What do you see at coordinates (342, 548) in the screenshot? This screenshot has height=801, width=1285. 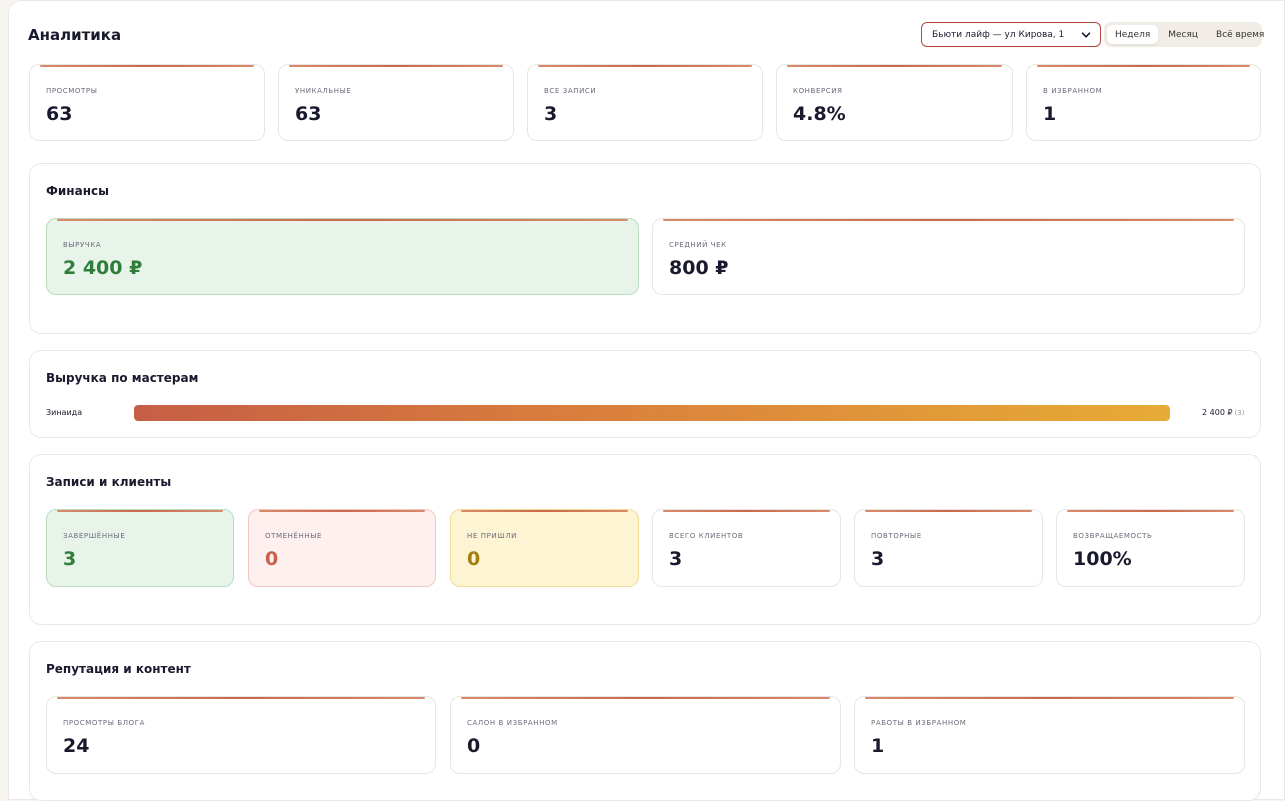 I see `cancelled-card: Отменённые 0` at bounding box center [342, 548].